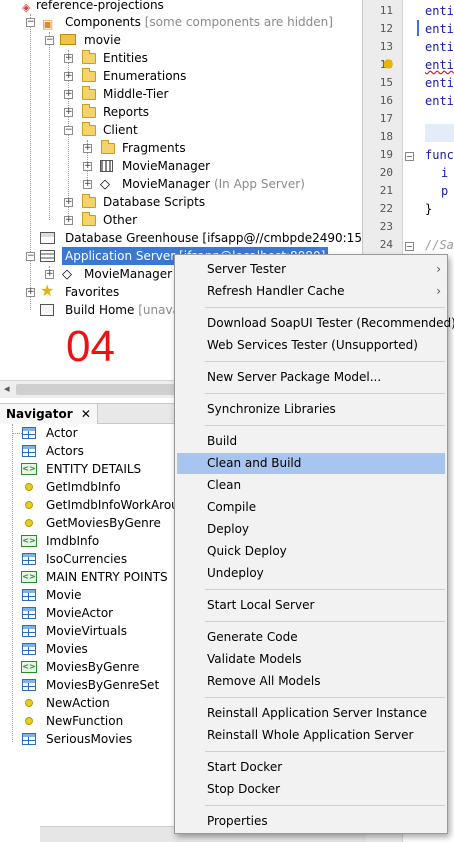 This screenshot has height=842, width=454. Describe the element at coordinates (29, 721) in the screenshot. I see `function-dot-icon` at that location.